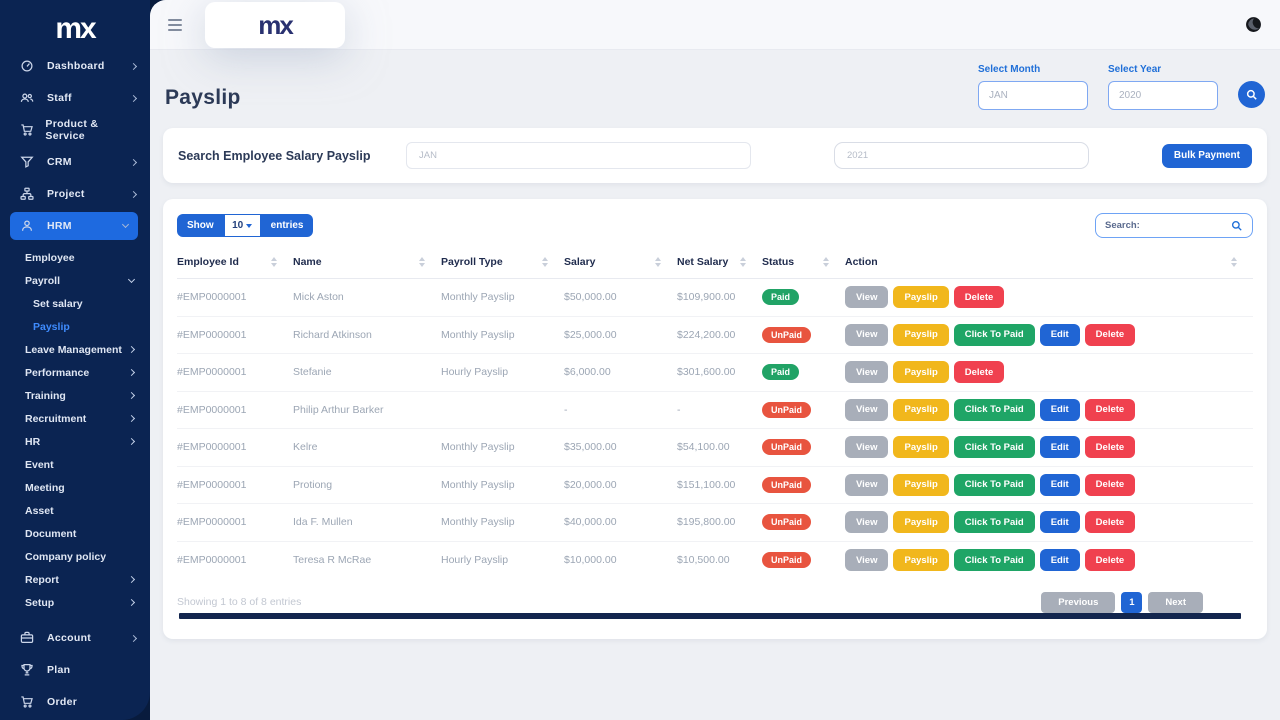 This screenshot has width=1280, height=720. What do you see at coordinates (75, 638) in the screenshot?
I see `sidebar-item-account: Account` at bounding box center [75, 638].